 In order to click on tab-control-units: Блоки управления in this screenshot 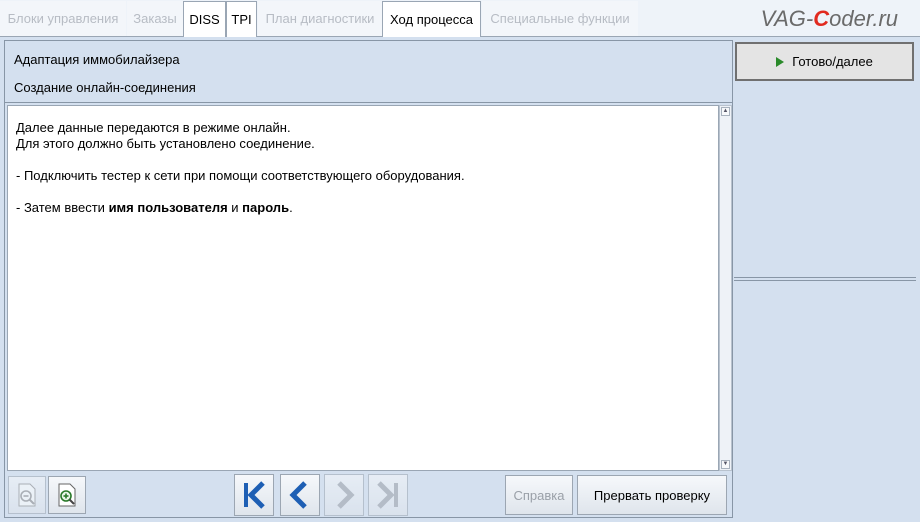, I will do `click(63, 18)`.